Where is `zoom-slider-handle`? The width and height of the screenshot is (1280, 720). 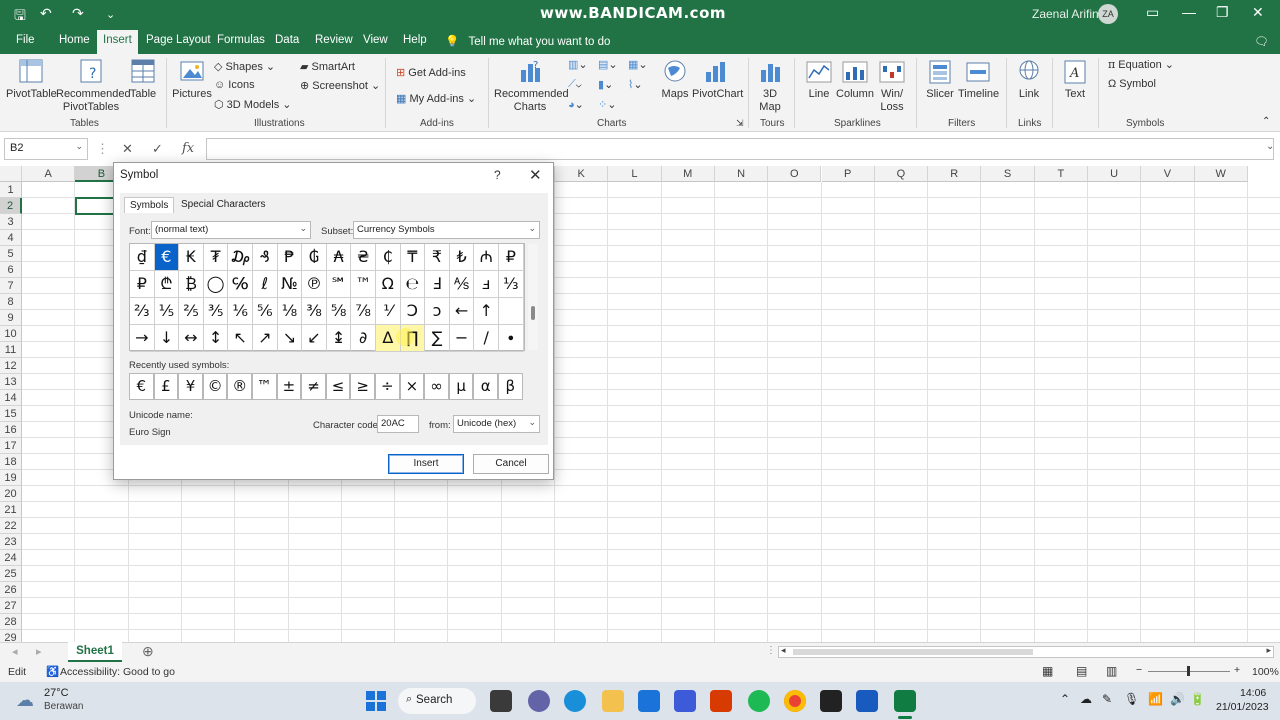
zoom-slider-handle is located at coordinates (1188, 671).